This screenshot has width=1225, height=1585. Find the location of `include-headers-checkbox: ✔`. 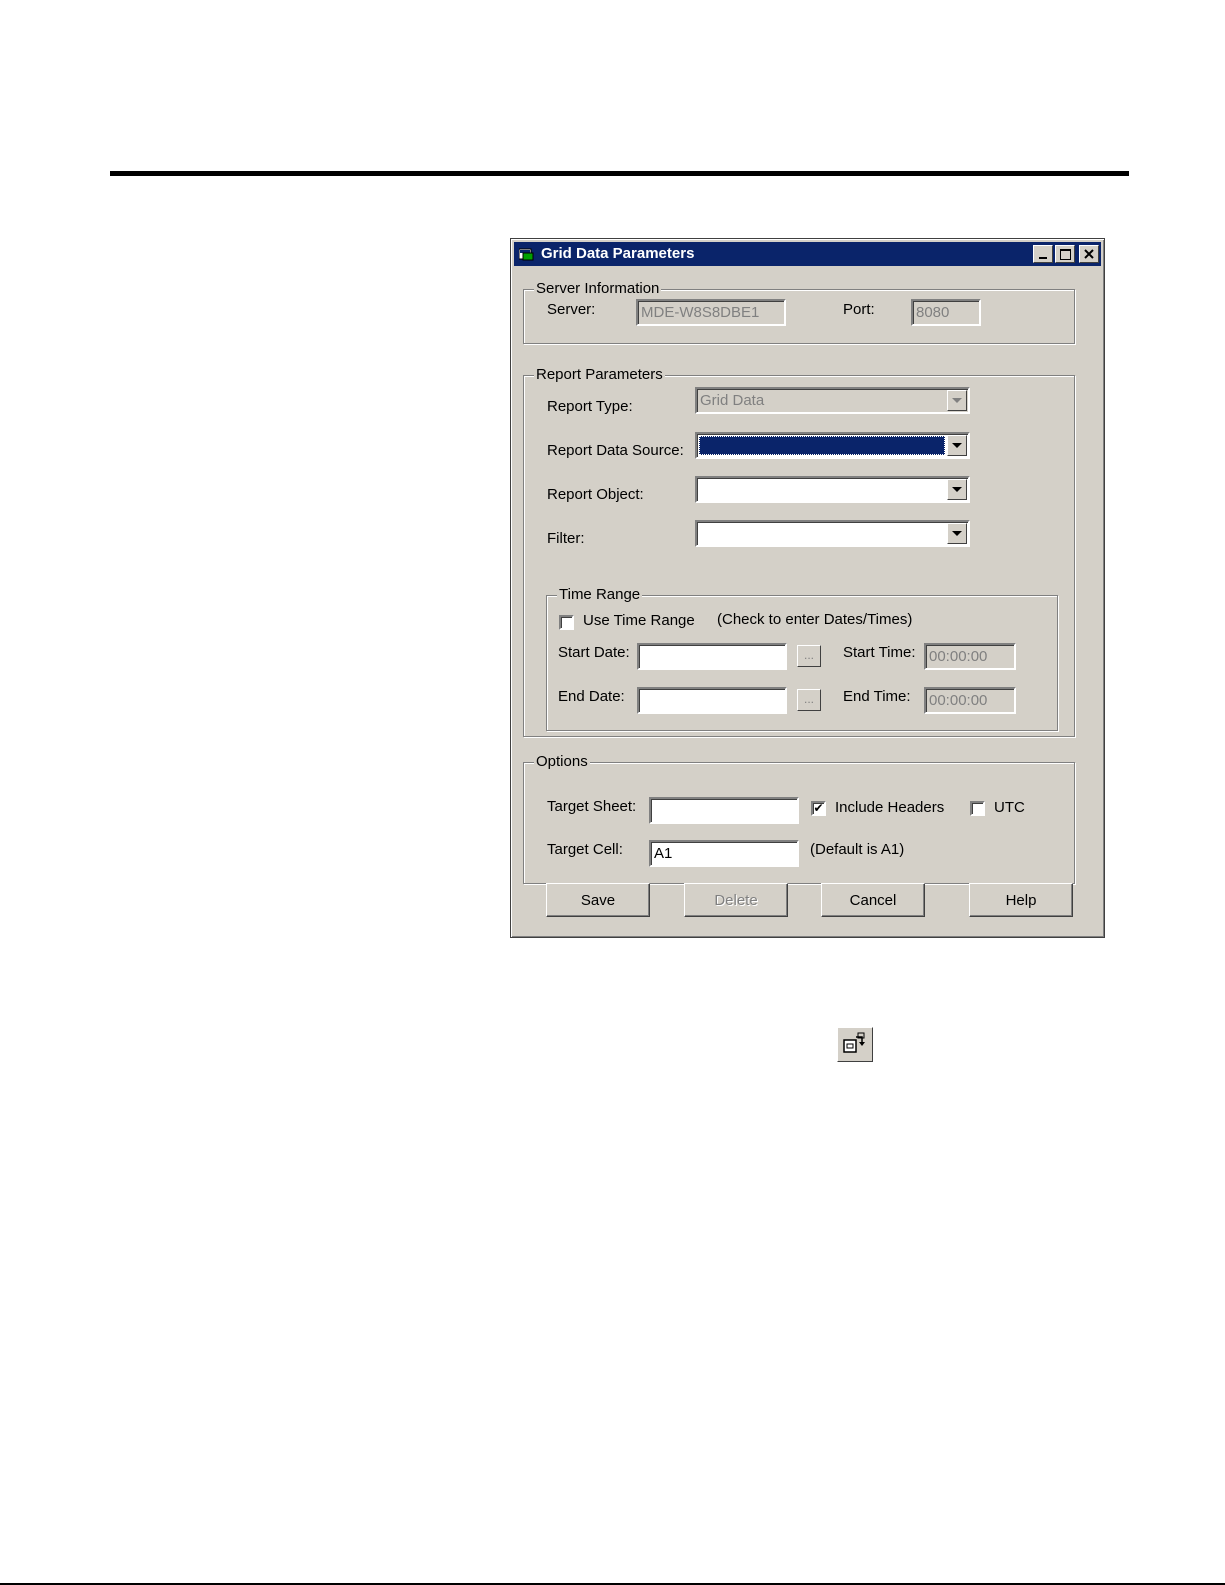

include-headers-checkbox: ✔ is located at coordinates (818, 808).